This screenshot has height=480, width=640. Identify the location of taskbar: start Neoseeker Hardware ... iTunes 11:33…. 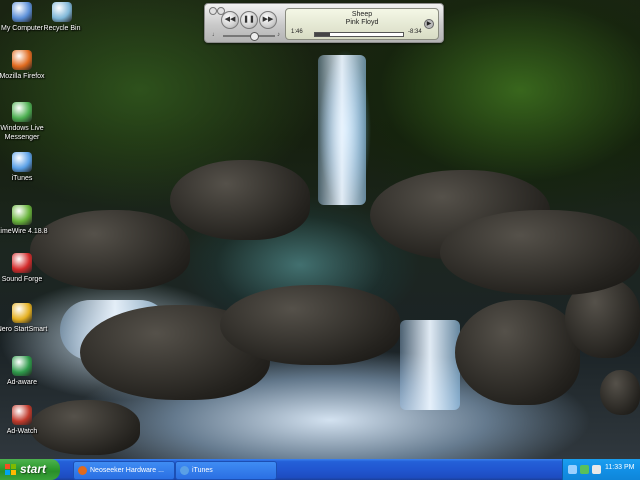
(320, 469).